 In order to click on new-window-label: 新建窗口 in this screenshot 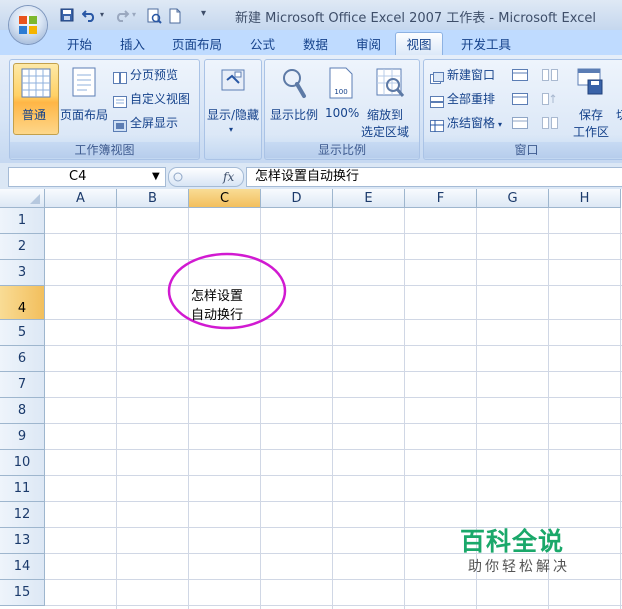, I will do `click(471, 75)`.